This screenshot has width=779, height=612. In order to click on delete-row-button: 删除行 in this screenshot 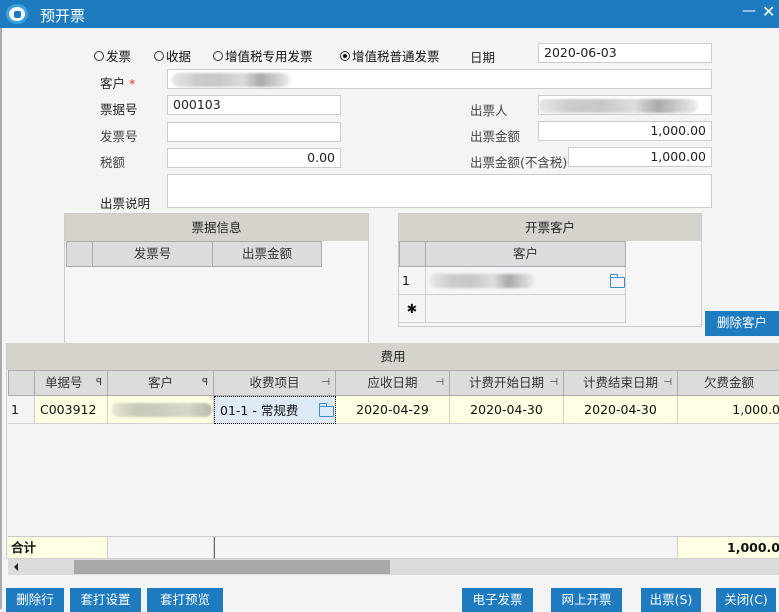, I will do `click(35, 600)`.